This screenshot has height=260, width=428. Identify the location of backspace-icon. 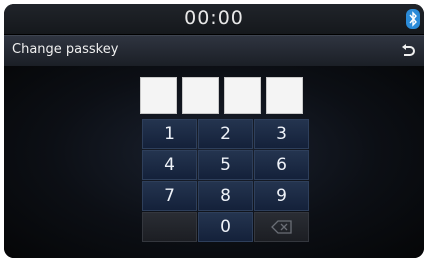
(281, 227).